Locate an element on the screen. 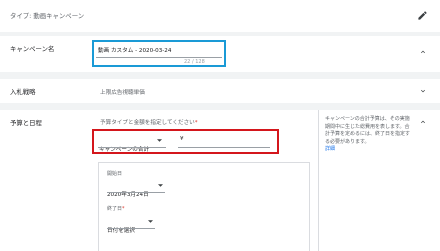 This screenshot has height=251, width=440. start-date-dropdown: 2020年3月24日 is located at coordinates (136, 189).